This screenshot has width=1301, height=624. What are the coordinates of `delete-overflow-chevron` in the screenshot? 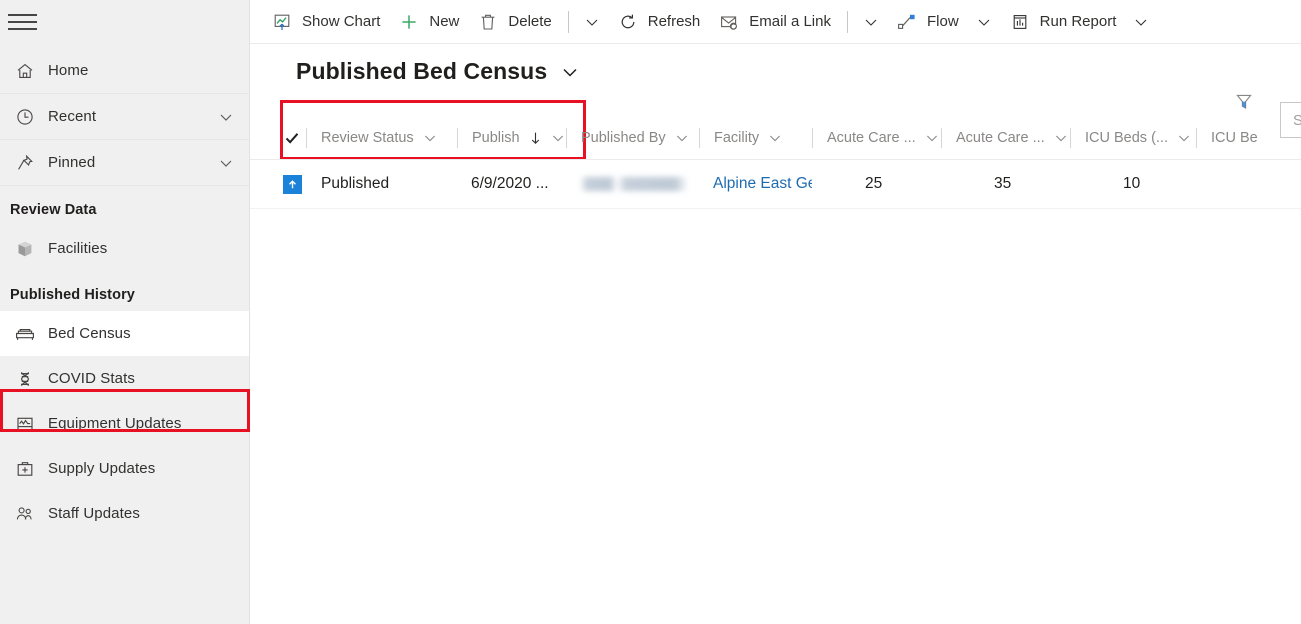 It's located at (592, 22).